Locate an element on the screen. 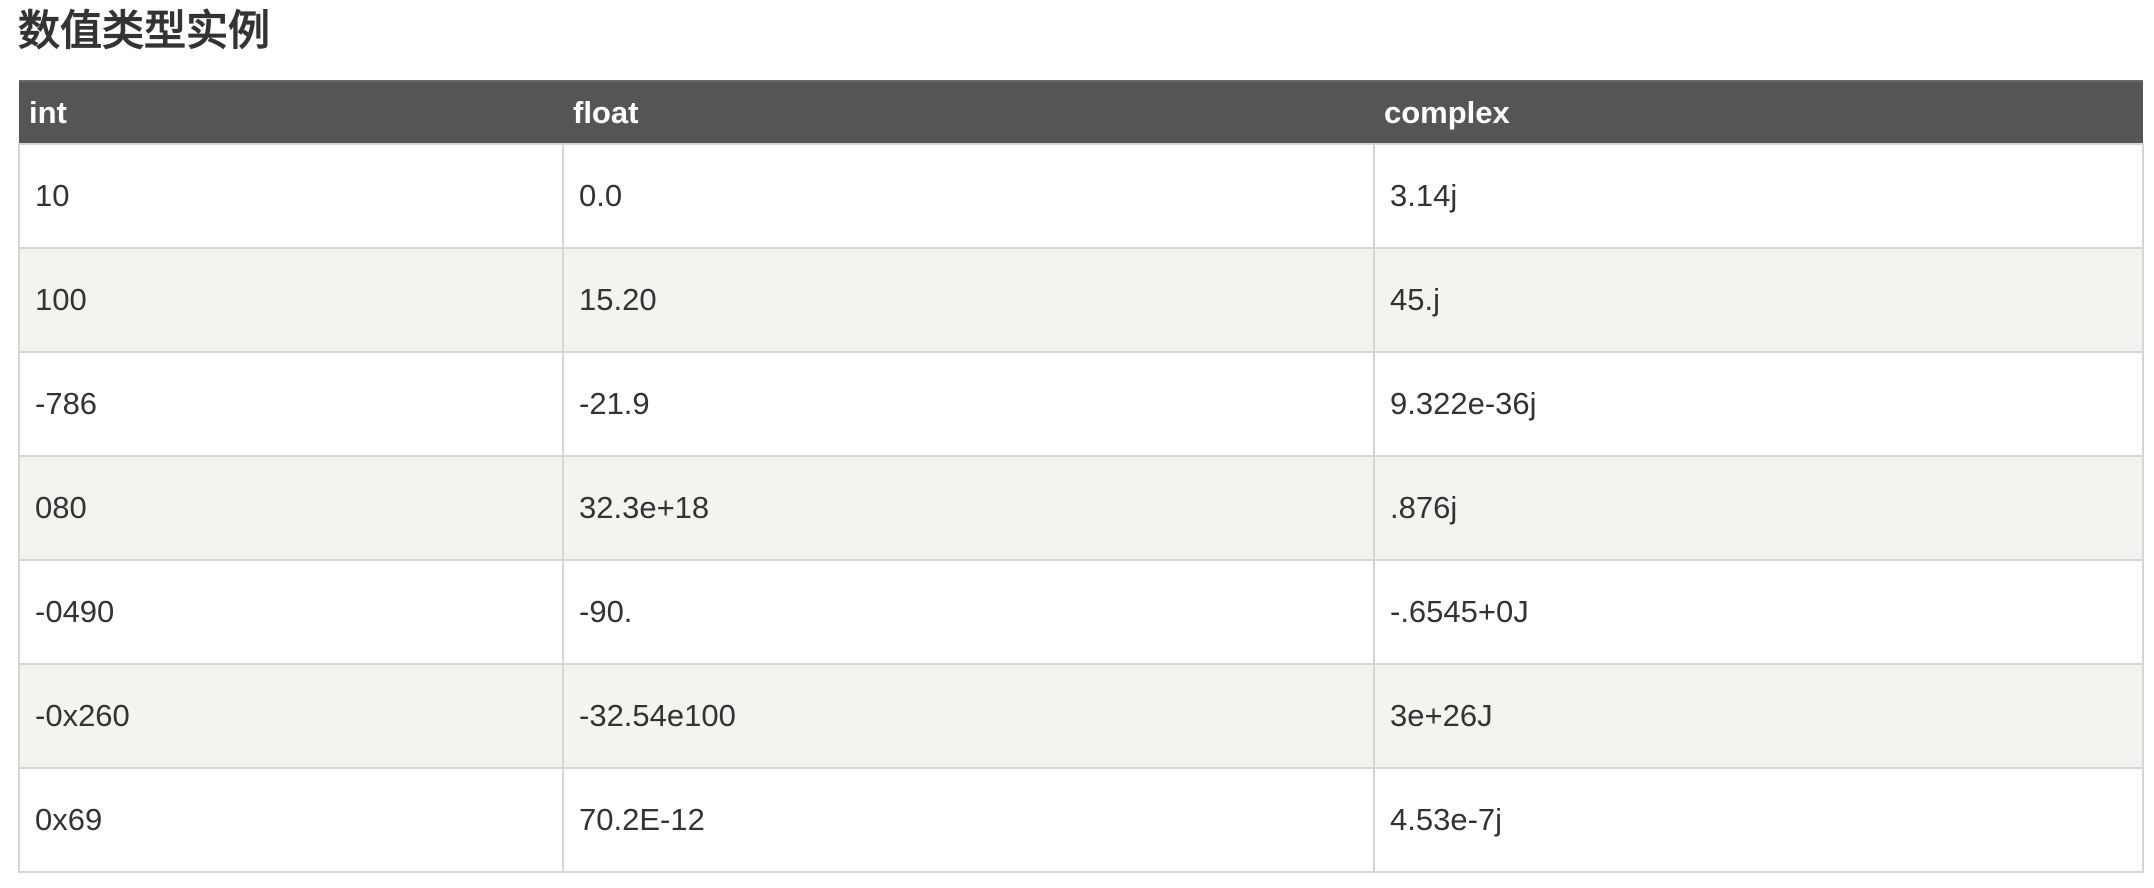 The height and width of the screenshot is (888, 2154). table-cell-complex: .876j is located at coordinates (1758, 508).